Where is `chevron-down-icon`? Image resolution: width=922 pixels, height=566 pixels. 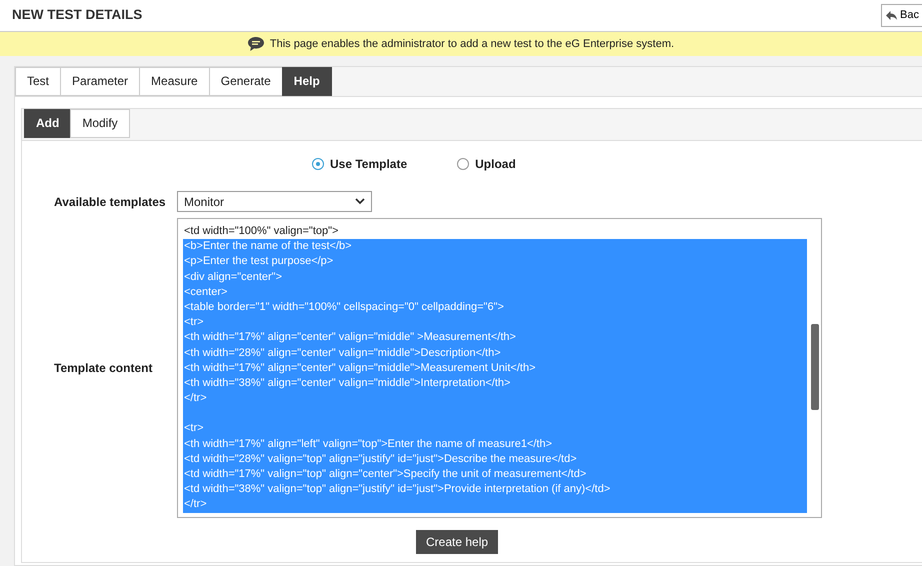
chevron-down-icon is located at coordinates (360, 201).